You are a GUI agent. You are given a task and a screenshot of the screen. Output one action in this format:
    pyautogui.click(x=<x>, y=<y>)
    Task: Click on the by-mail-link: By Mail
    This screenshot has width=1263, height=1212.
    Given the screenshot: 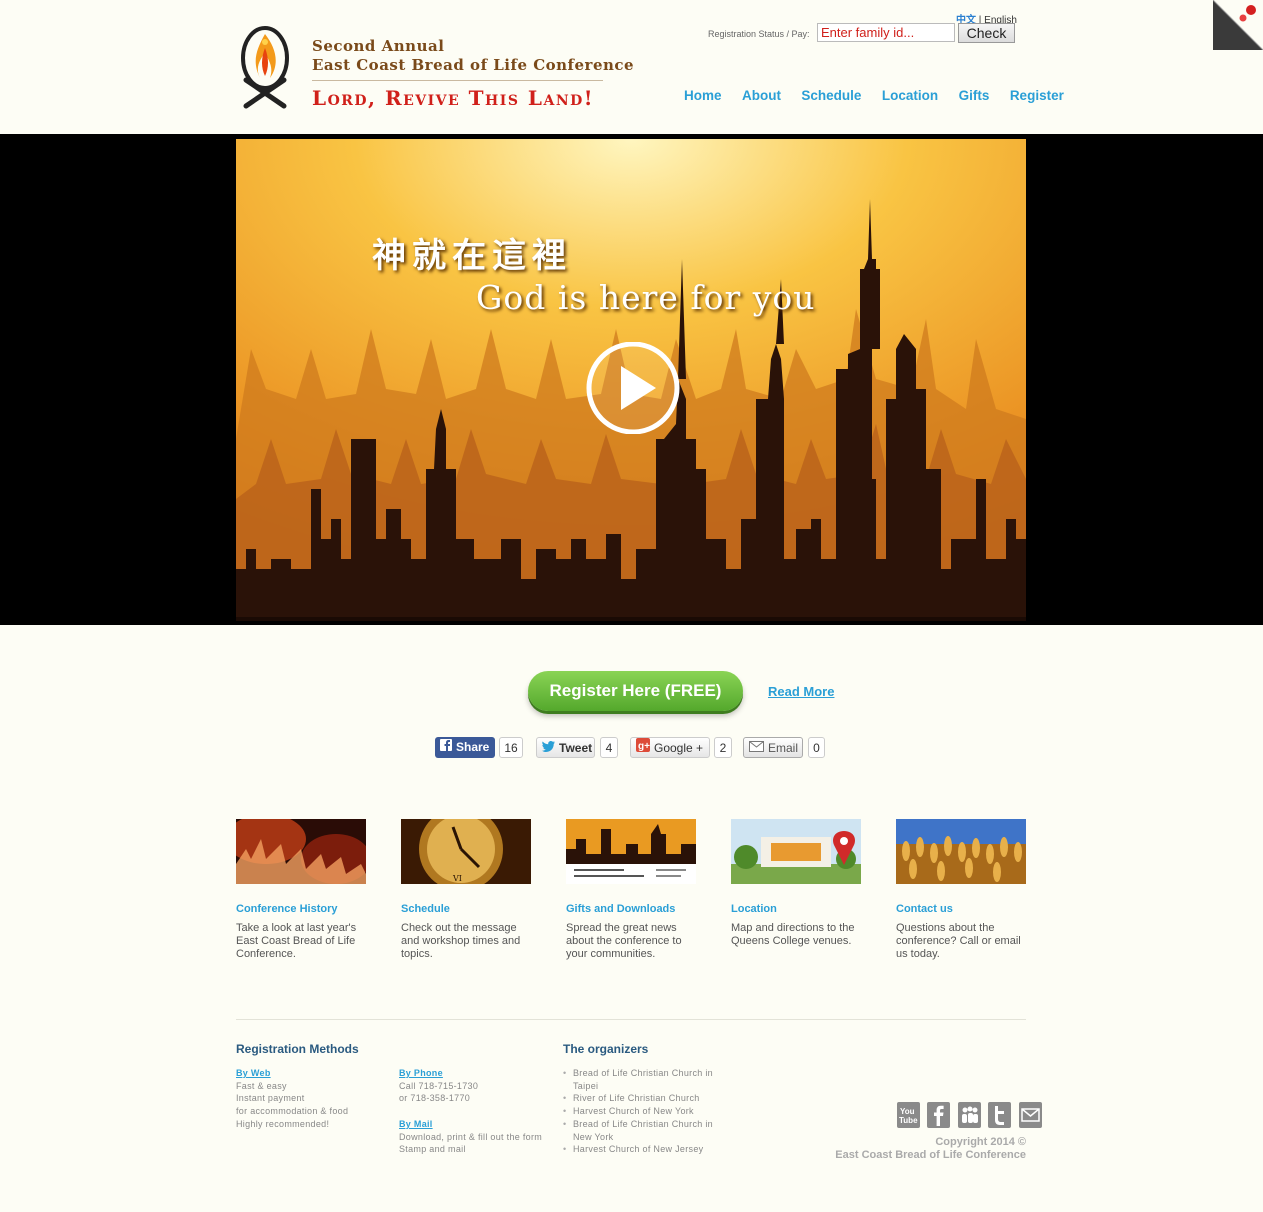 What is the action you would take?
    pyautogui.click(x=416, y=1124)
    